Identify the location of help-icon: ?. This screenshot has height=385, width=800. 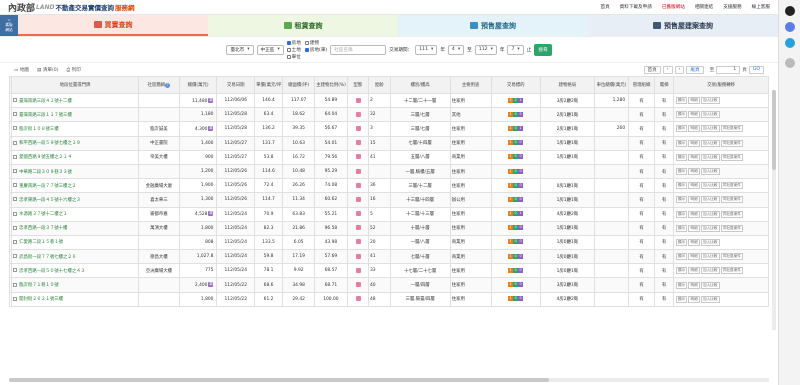
(168, 85).